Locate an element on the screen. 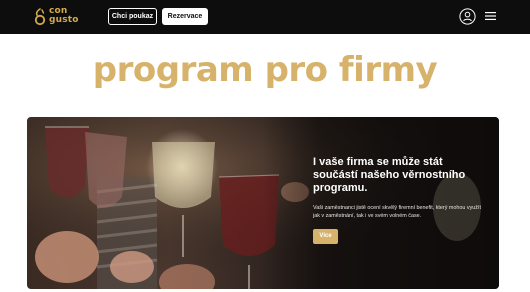 Image resolution: width=530 pixels, height=292 pixels. hamburger-menu-icon is located at coordinates (490, 16).